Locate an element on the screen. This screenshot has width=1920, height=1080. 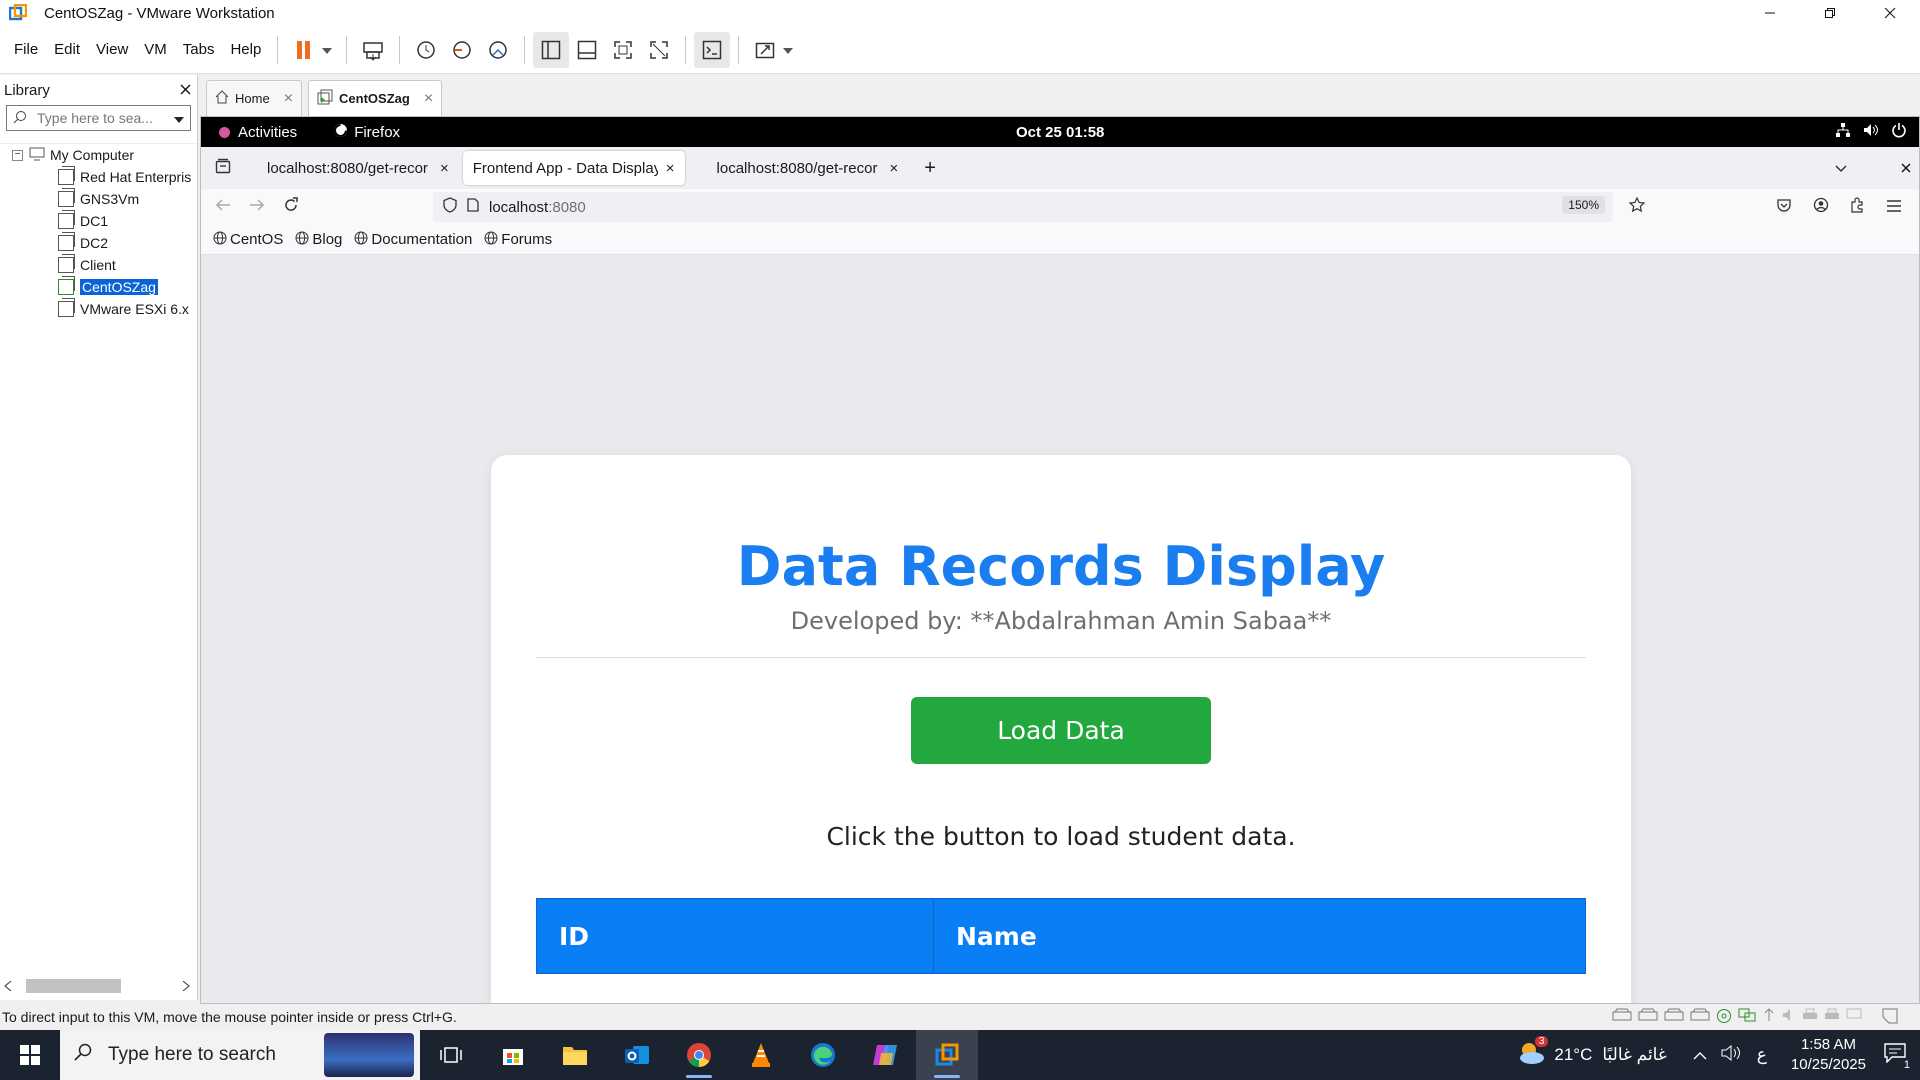
close-window-button is located at coordinates (1890, 13).